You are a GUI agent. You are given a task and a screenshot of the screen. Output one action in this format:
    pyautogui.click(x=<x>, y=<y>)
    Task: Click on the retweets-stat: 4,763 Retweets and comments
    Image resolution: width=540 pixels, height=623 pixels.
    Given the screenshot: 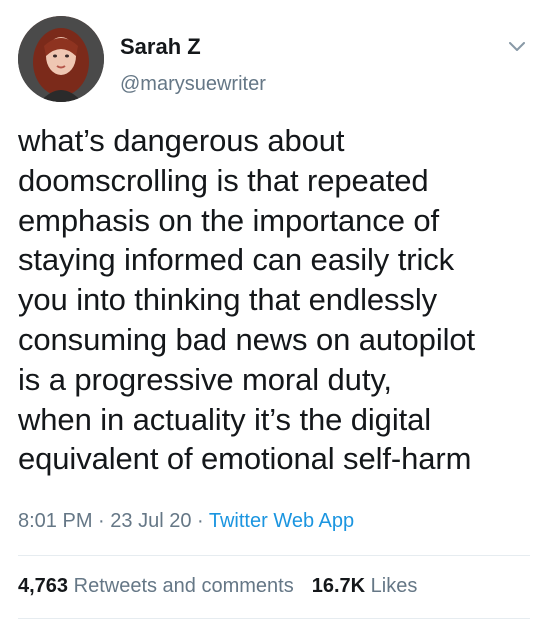 What is the action you would take?
    pyautogui.click(x=156, y=586)
    